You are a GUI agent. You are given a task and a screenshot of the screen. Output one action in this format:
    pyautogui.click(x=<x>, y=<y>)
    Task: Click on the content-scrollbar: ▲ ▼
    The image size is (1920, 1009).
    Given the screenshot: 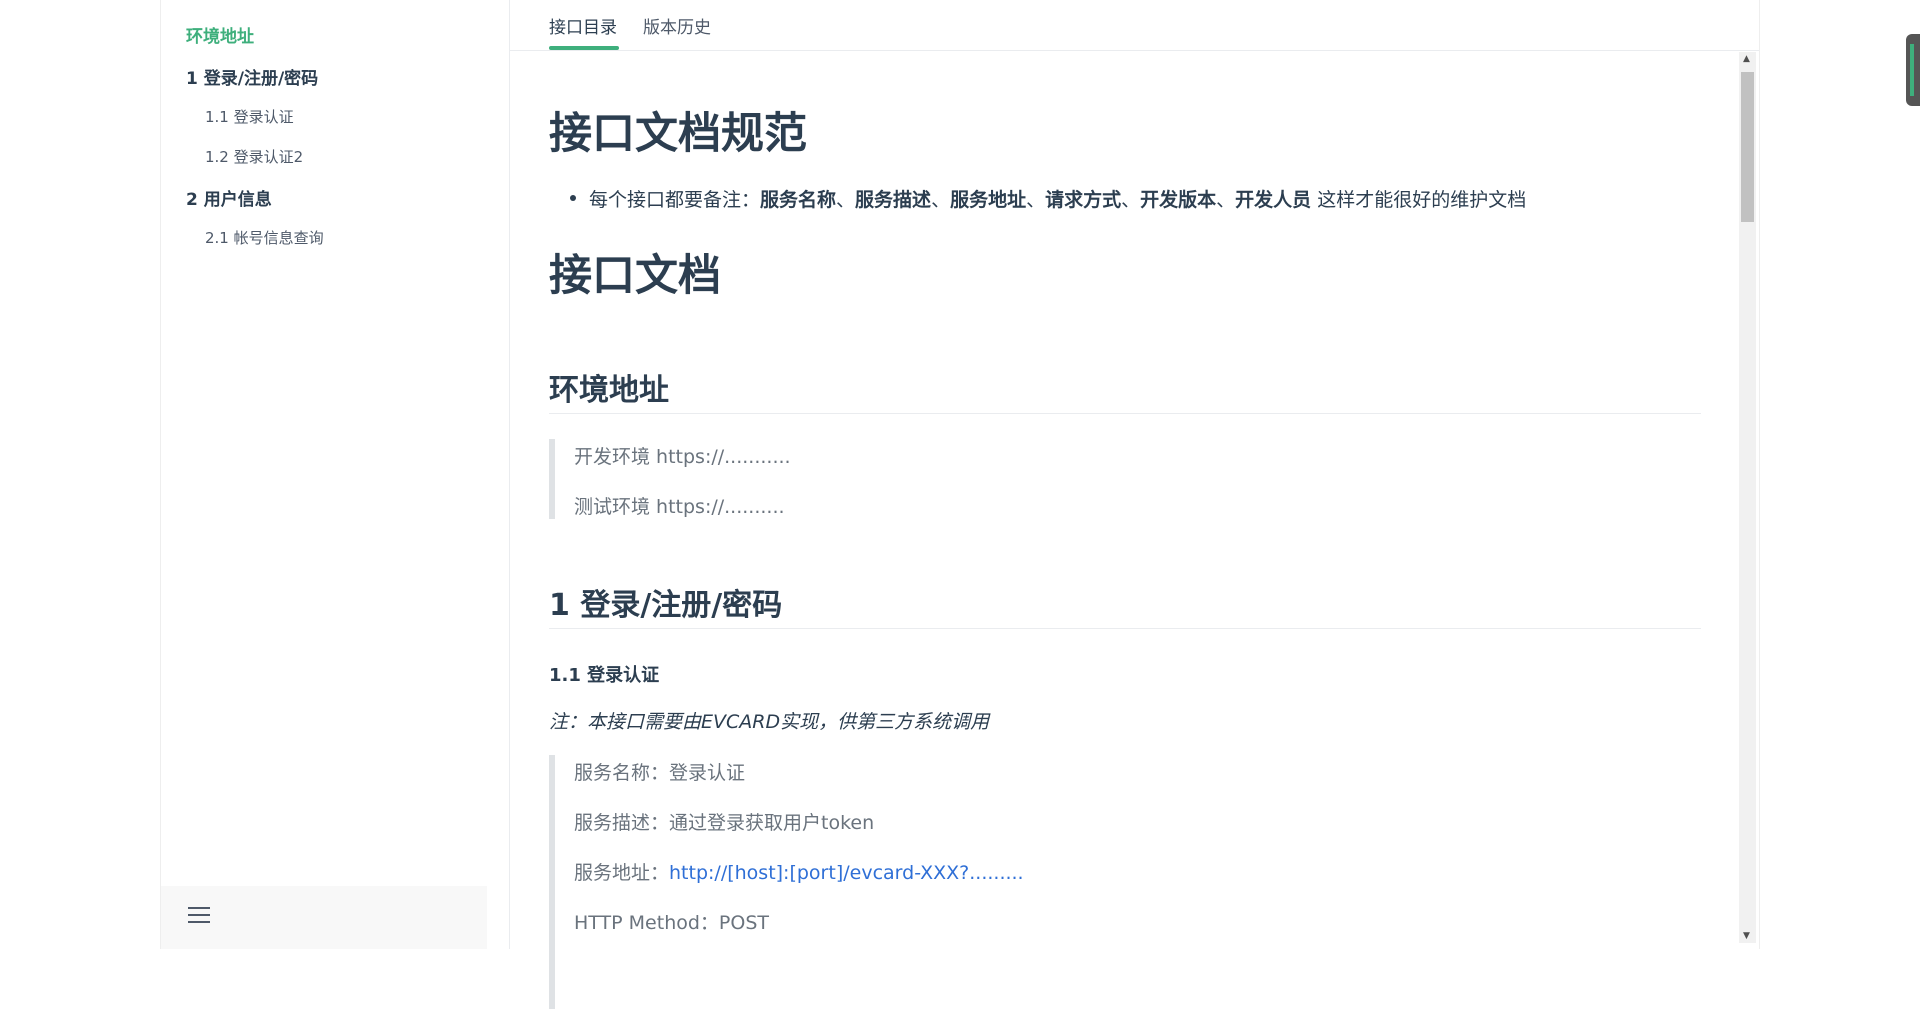 What is the action you would take?
    pyautogui.click(x=1747, y=497)
    